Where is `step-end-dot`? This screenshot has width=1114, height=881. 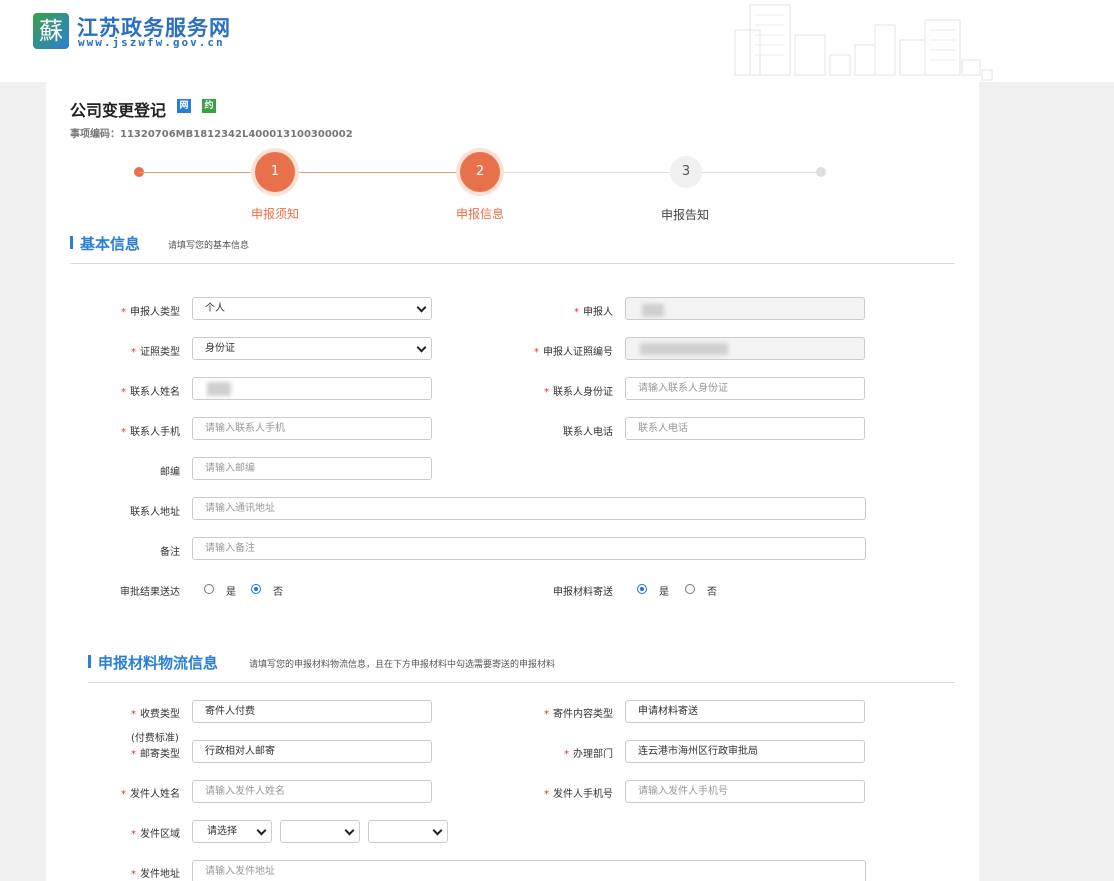 step-end-dot is located at coordinates (821, 172).